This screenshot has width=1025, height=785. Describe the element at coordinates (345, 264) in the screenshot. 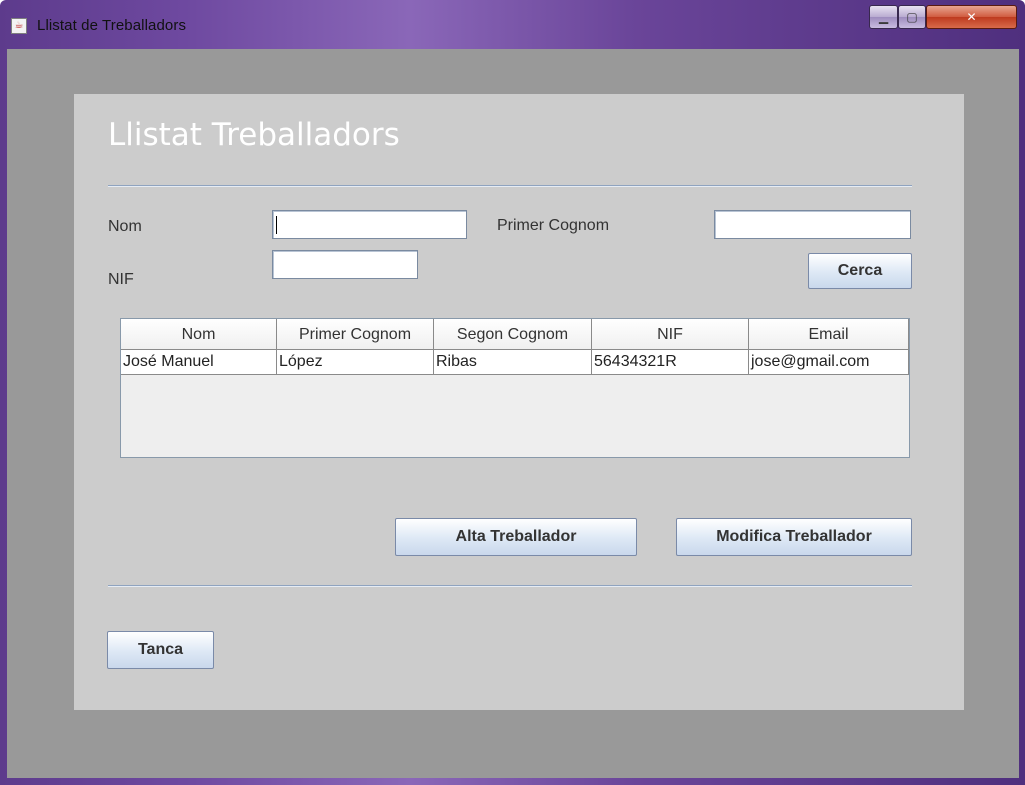

I see `nif-field` at that location.